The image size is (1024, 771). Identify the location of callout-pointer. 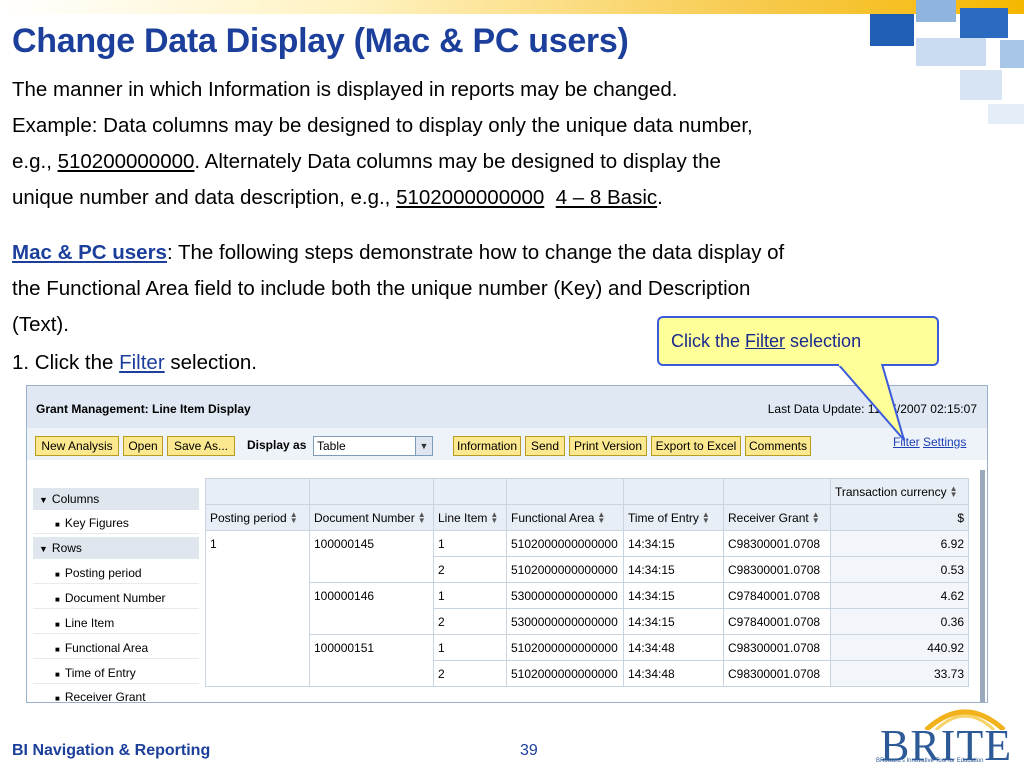
(871, 402).